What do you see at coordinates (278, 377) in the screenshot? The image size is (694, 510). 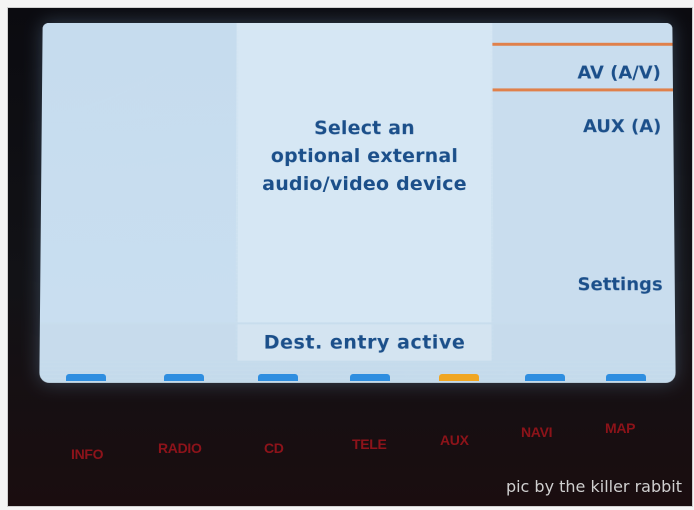 I see `softkey-cd` at bounding box center [278, 377].